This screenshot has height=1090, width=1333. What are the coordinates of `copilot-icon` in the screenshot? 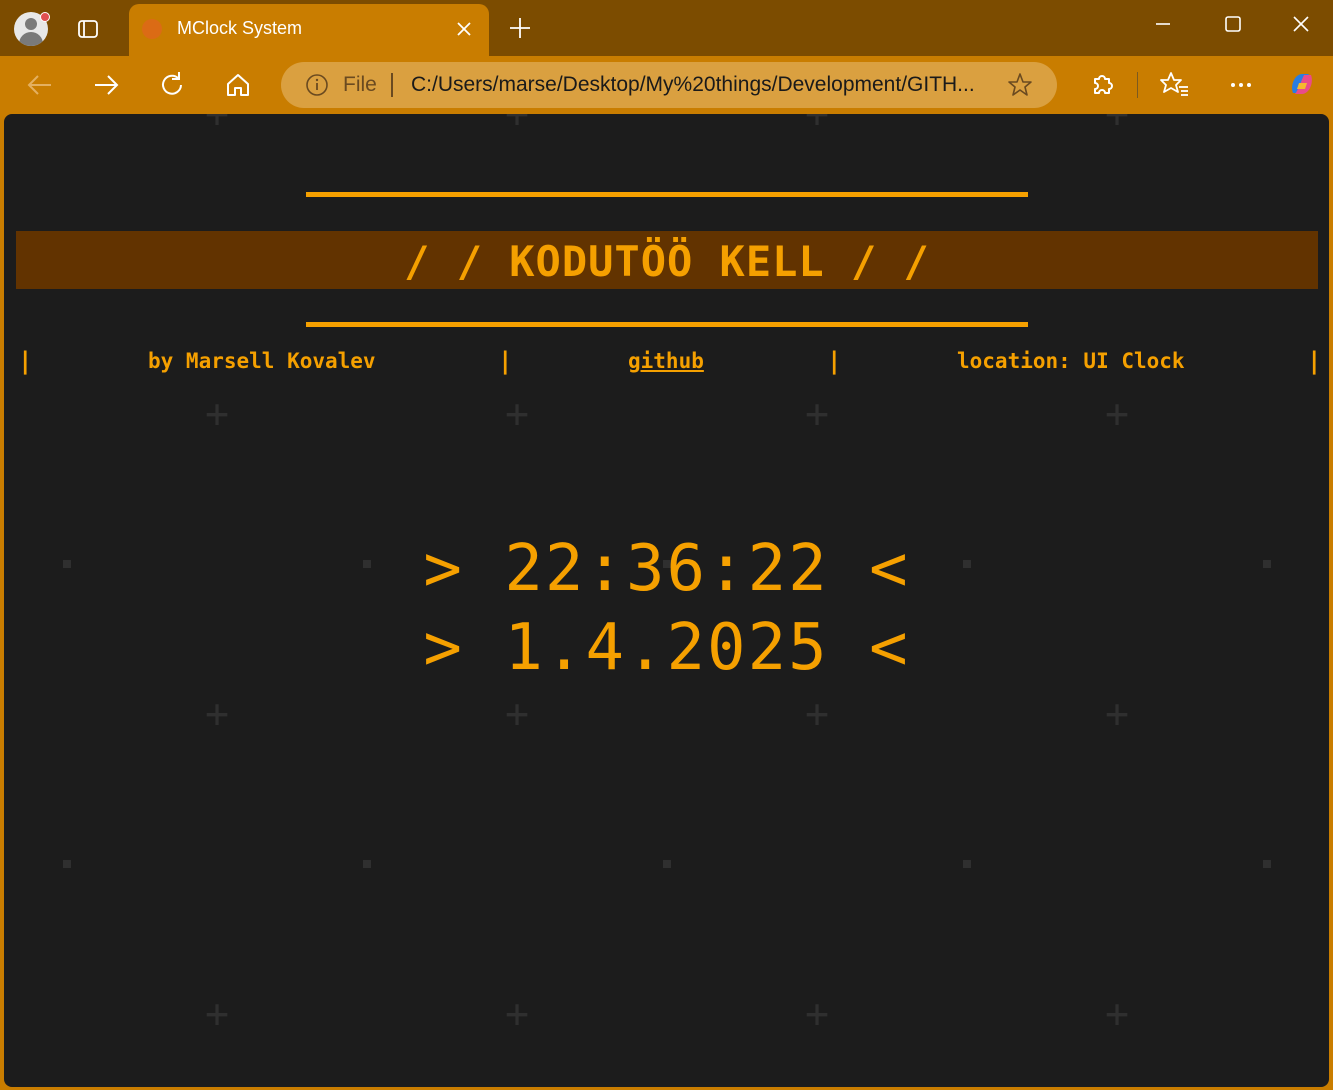 It's located at (1302, 84).